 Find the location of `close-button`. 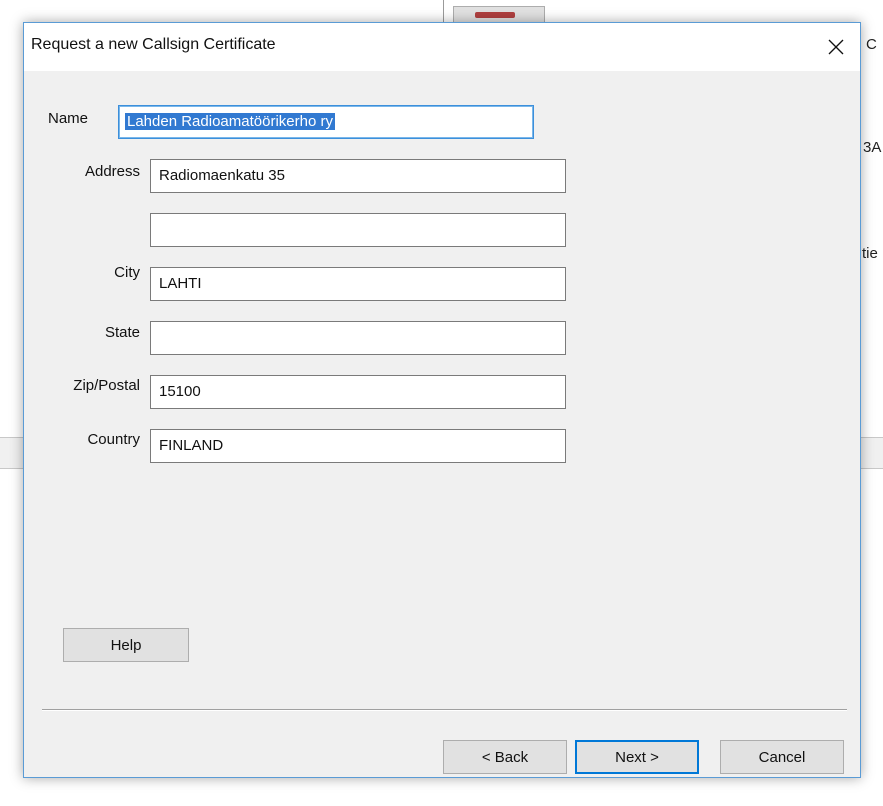

close-button is located at coordinates (836, 47).